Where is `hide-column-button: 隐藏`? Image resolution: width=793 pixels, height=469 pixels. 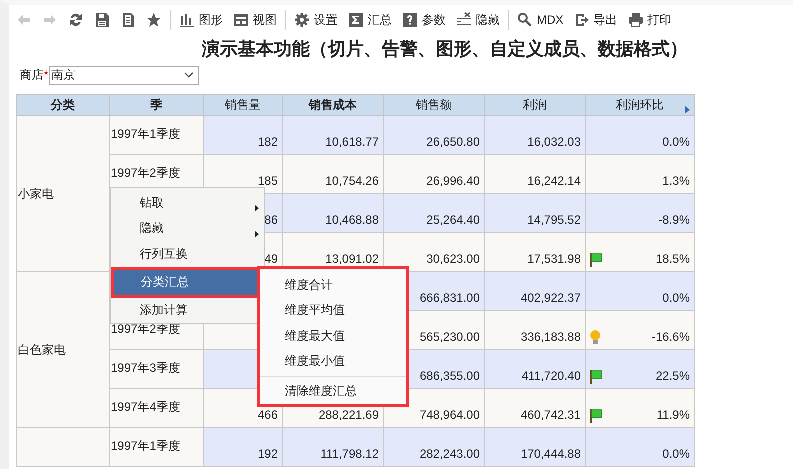
hide-column-button: 隐藏 is located at coordinates (478, 20).